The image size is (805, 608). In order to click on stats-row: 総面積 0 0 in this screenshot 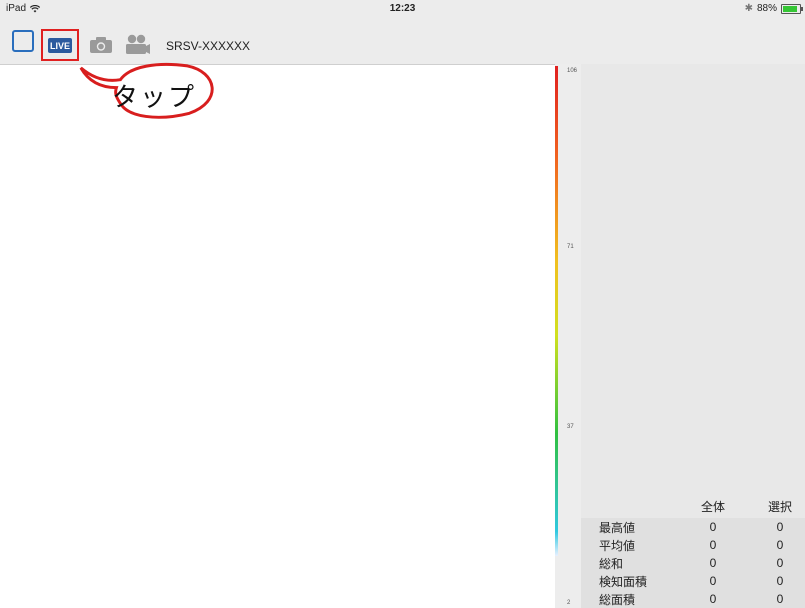, I will do `click(693, 599)`.